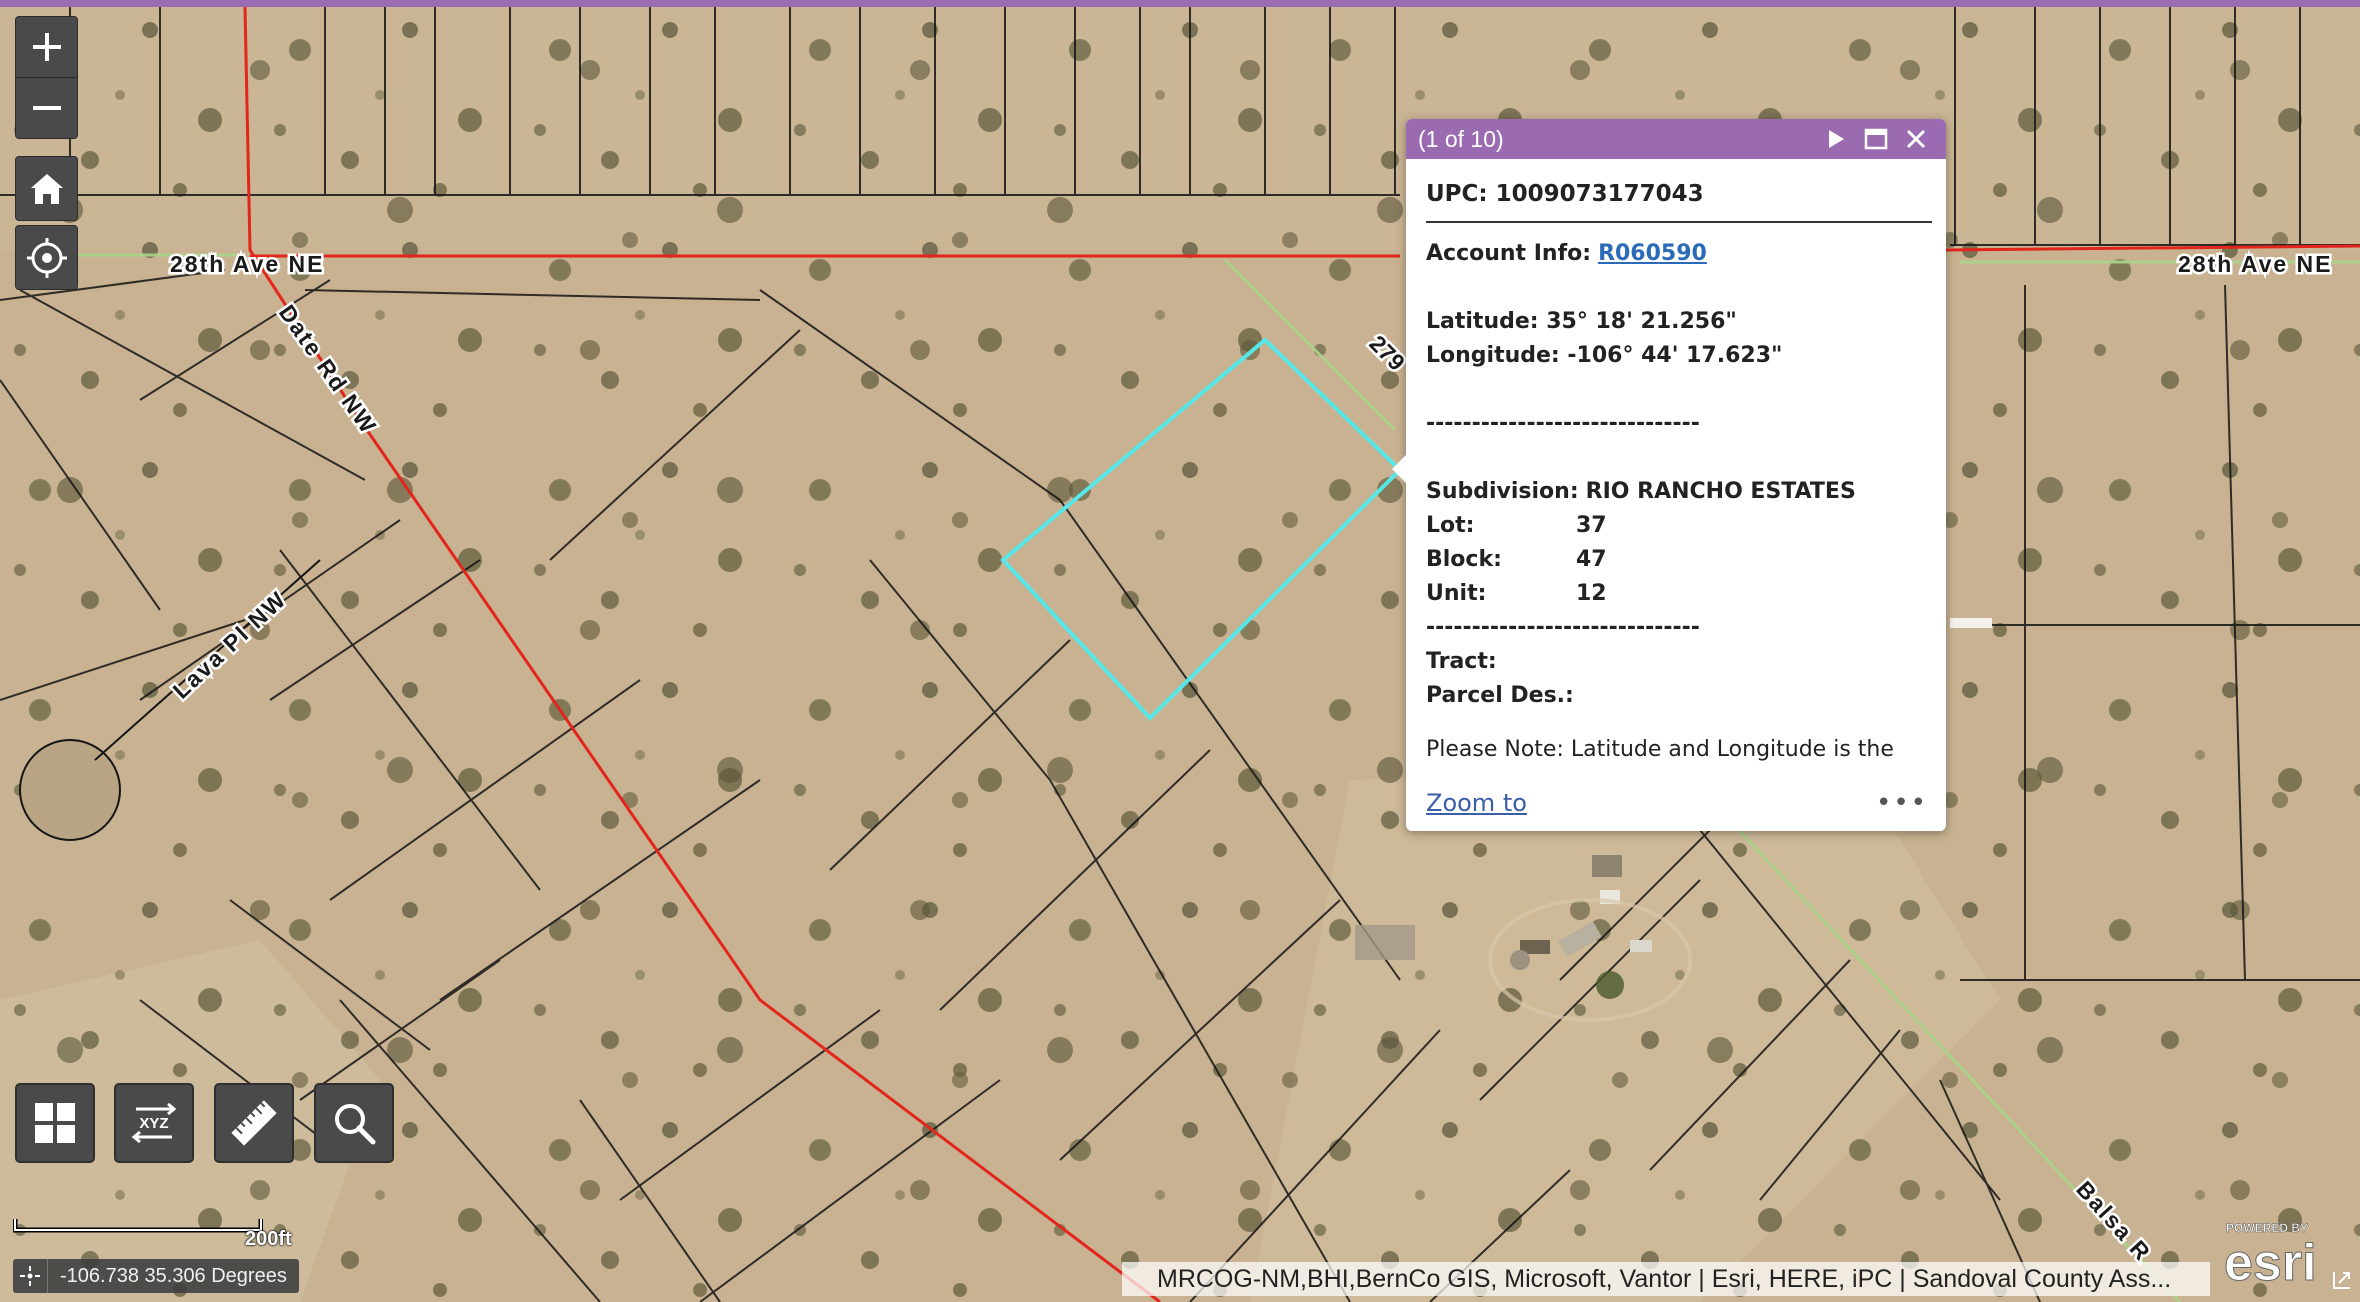  I want to click on popup-pointer, so click(1399, 469).